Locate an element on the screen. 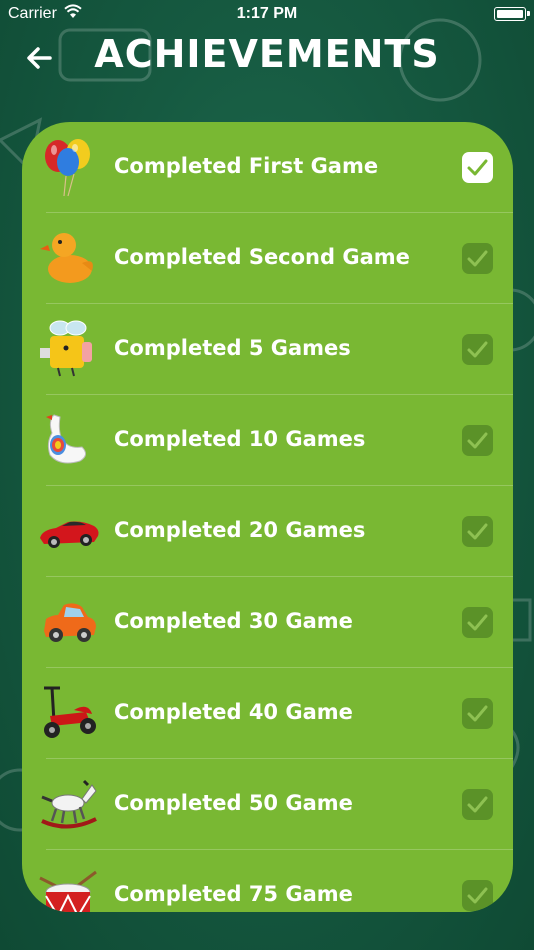 The width and height of the screenshot is (534, 950). achievement-label: Completed 40 Game is located at coordinates (233, 712).